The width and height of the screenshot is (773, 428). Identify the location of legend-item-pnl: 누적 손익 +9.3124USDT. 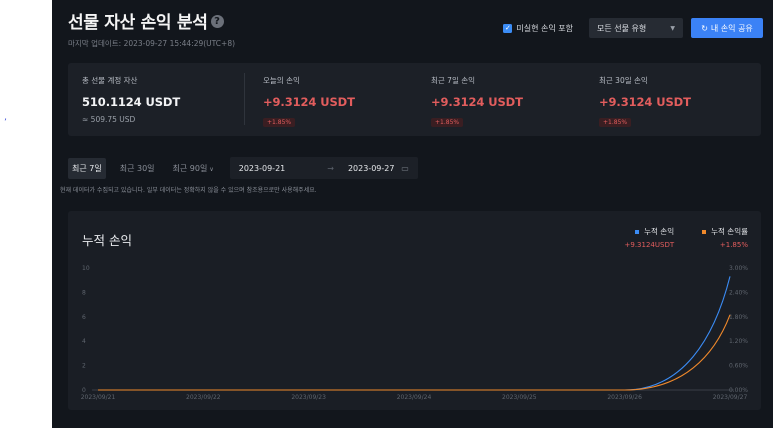
(650, 237).